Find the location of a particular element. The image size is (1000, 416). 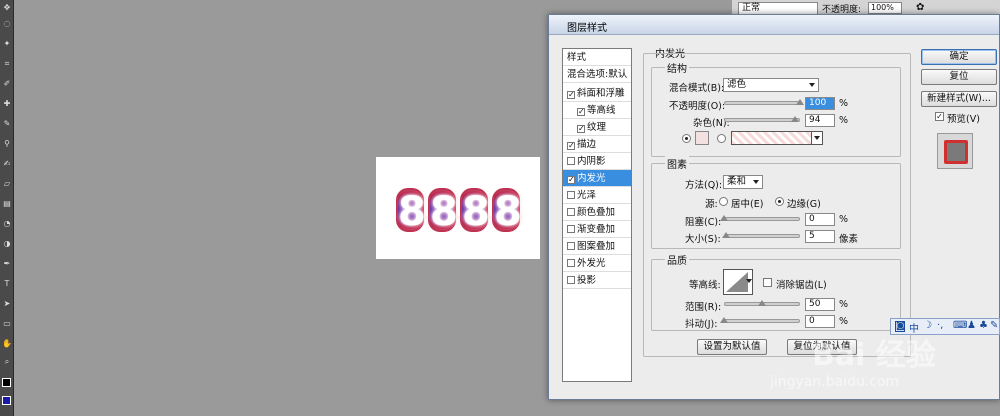

style-item-label: 纹理 is located at coordinates (597, 127).